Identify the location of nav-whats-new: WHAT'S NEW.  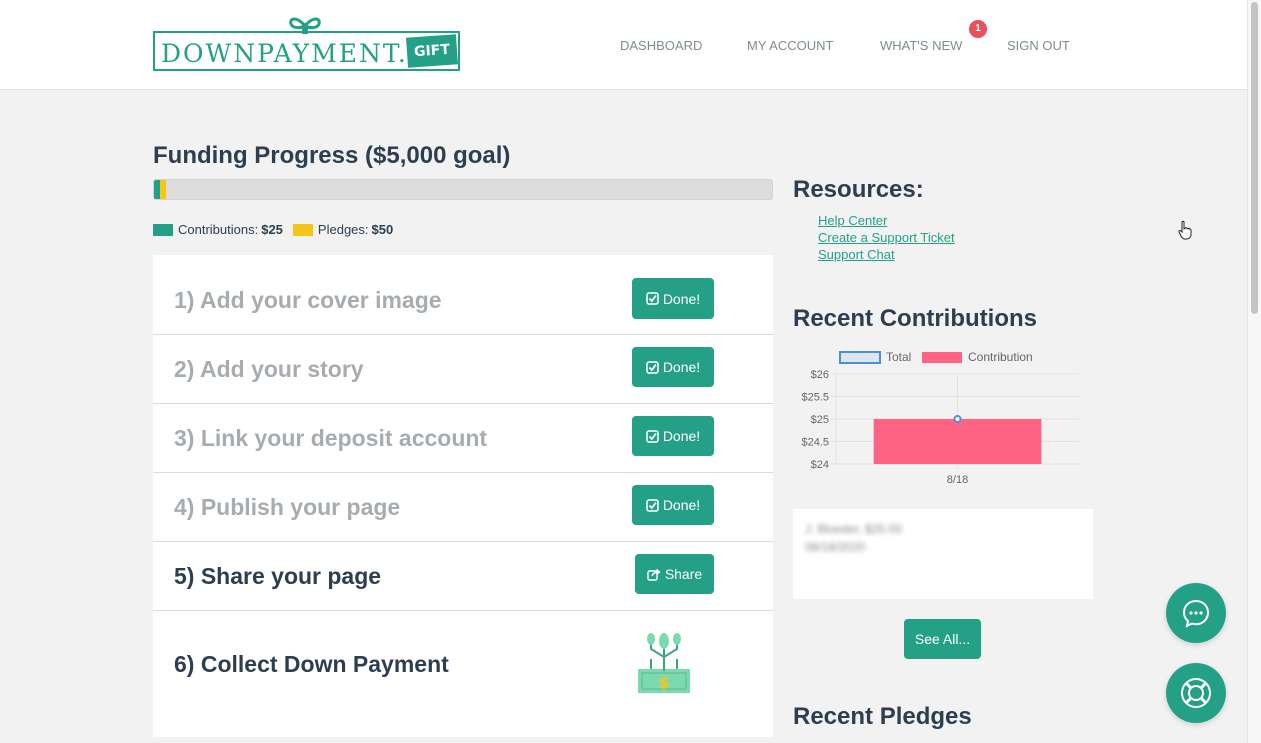
(921, 45).